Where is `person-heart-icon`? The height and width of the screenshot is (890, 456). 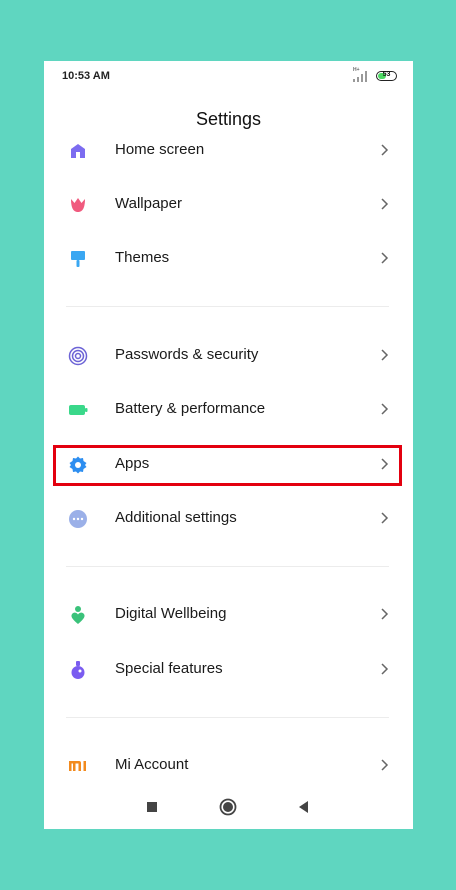 person-heart-icon is located at coordinates (78, 615).